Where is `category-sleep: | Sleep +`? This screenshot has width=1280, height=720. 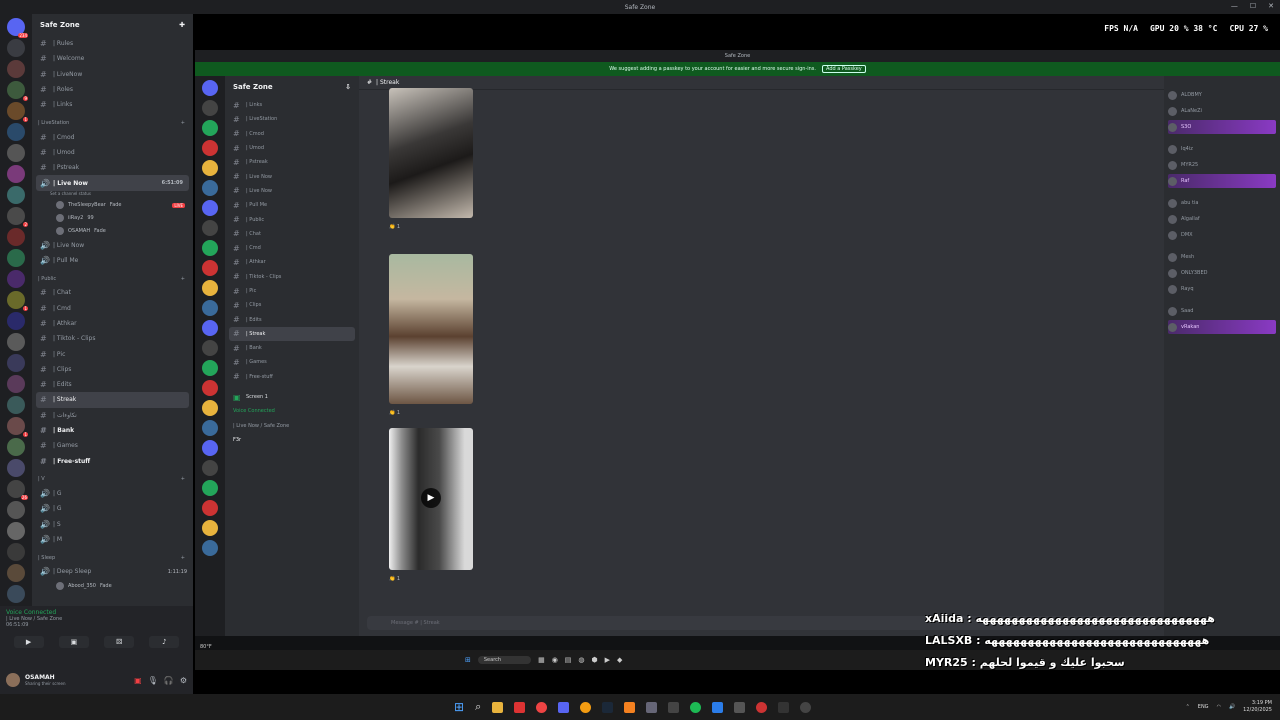 category-sleep: | Sleep + is located at coordinates (112, 557).